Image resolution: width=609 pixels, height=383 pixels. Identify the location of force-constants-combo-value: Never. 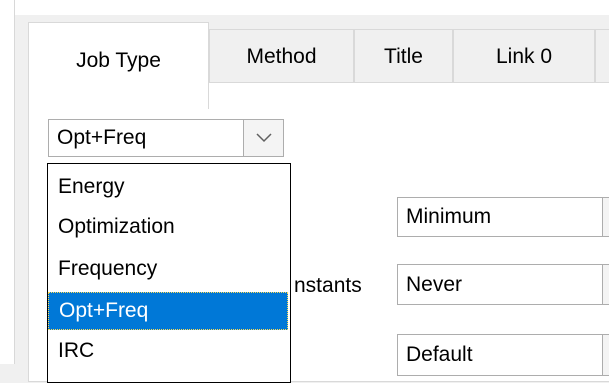
(434, 284).